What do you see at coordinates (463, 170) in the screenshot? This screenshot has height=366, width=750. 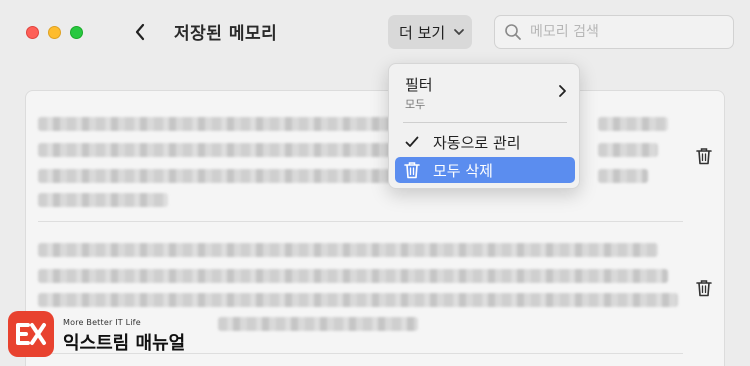 I see `delete-all-label: 모두 삭제` at bounding box center [463, 170].